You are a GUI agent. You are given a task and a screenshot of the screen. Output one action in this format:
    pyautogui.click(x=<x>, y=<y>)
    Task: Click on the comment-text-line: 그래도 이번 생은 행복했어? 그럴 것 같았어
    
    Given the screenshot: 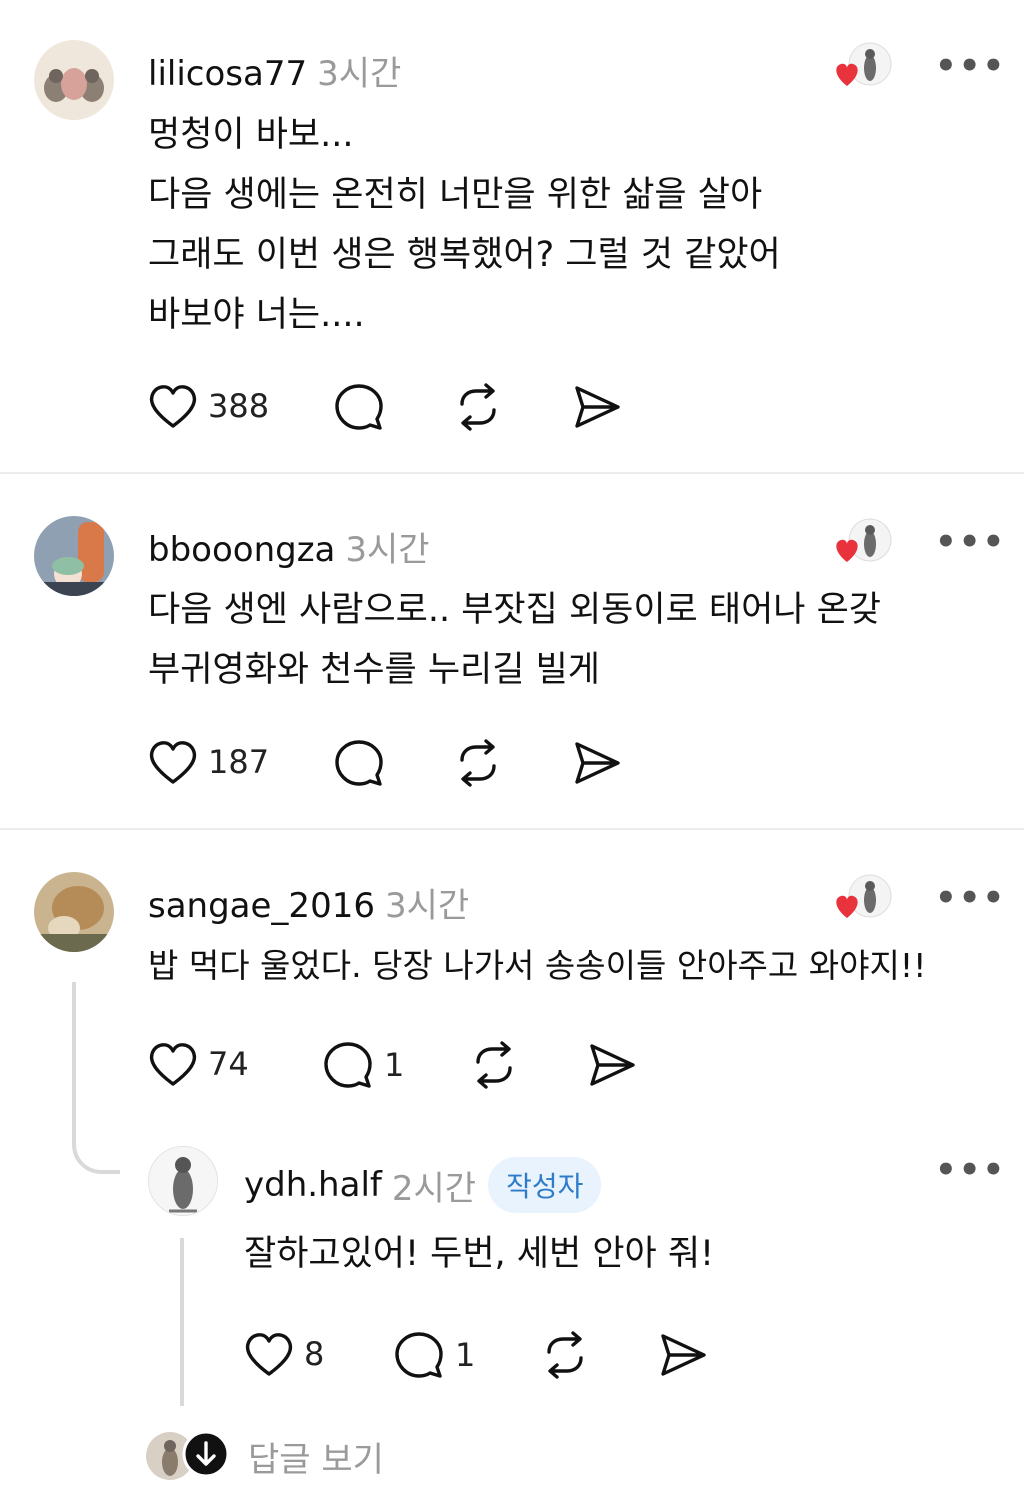 What is the action you would take?
    pyautogui.click(x=464, y=255)
    